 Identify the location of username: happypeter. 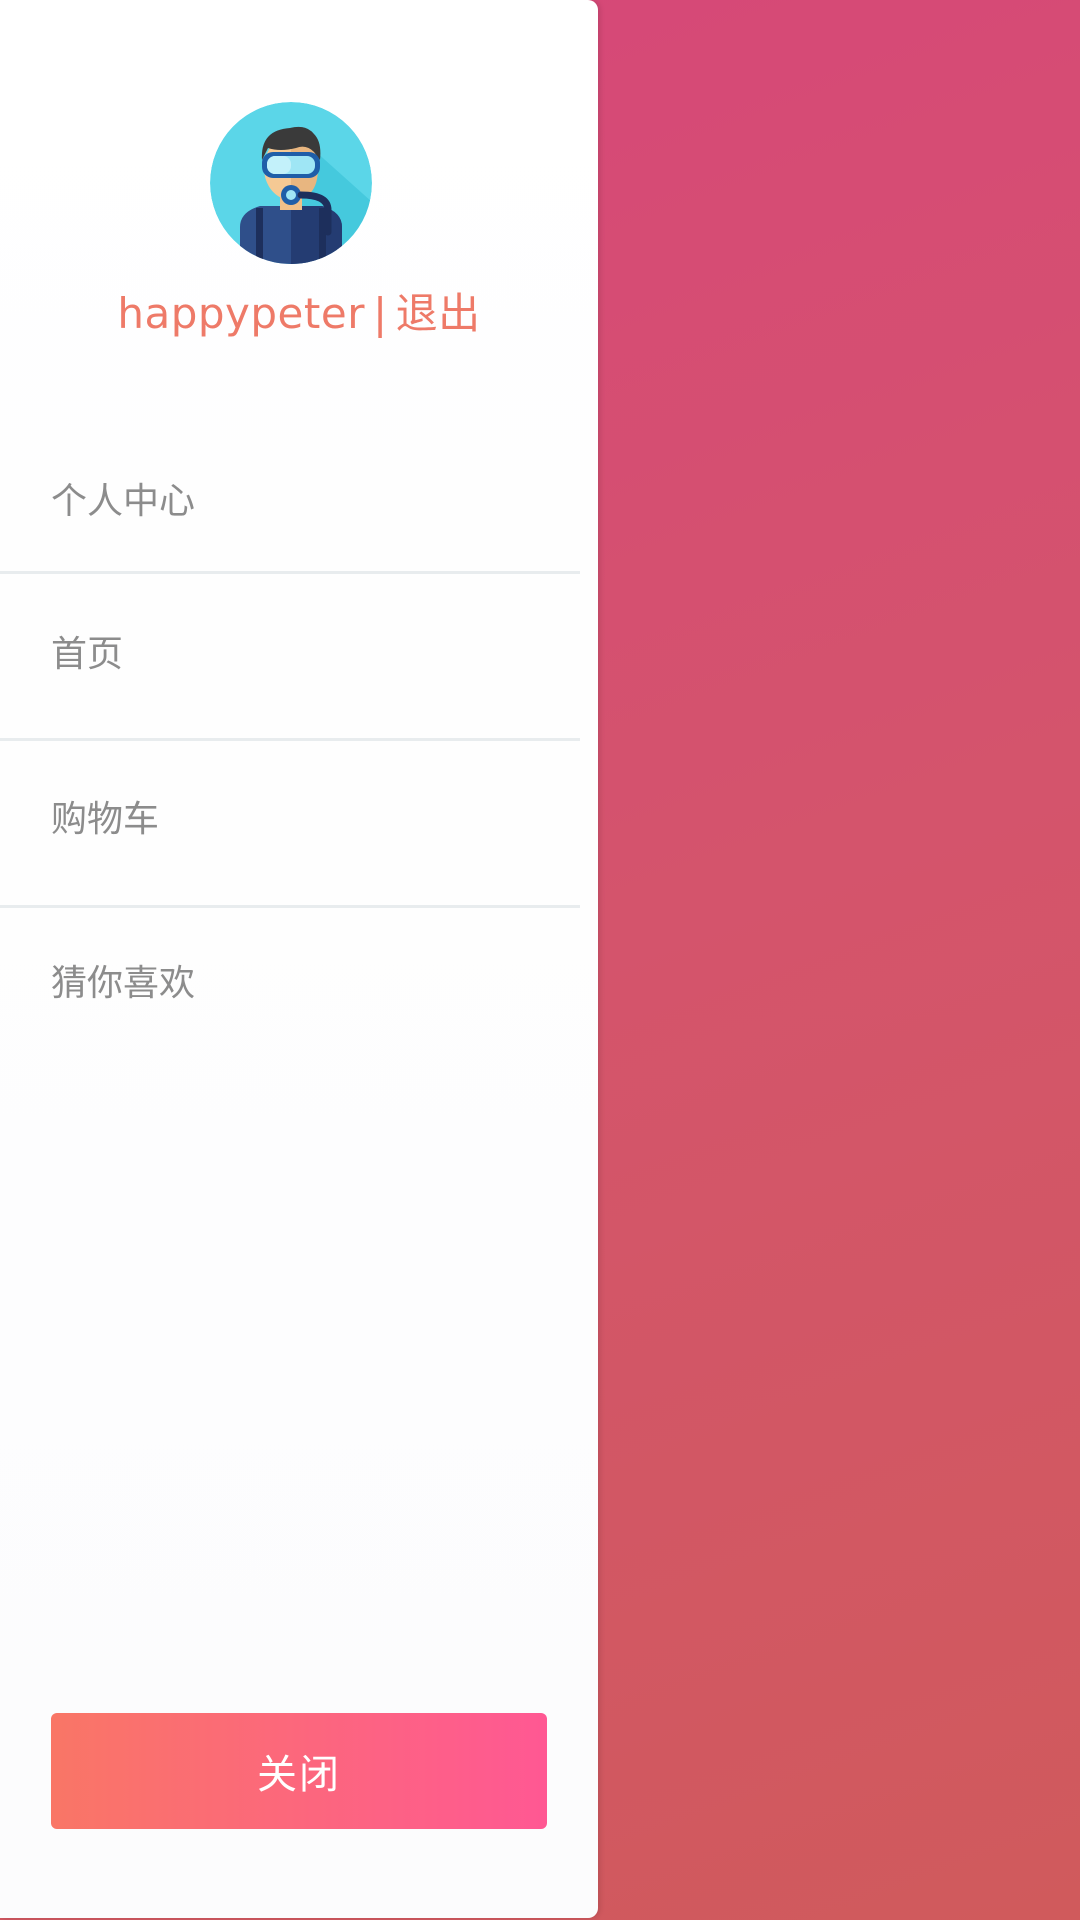
(241, 313).